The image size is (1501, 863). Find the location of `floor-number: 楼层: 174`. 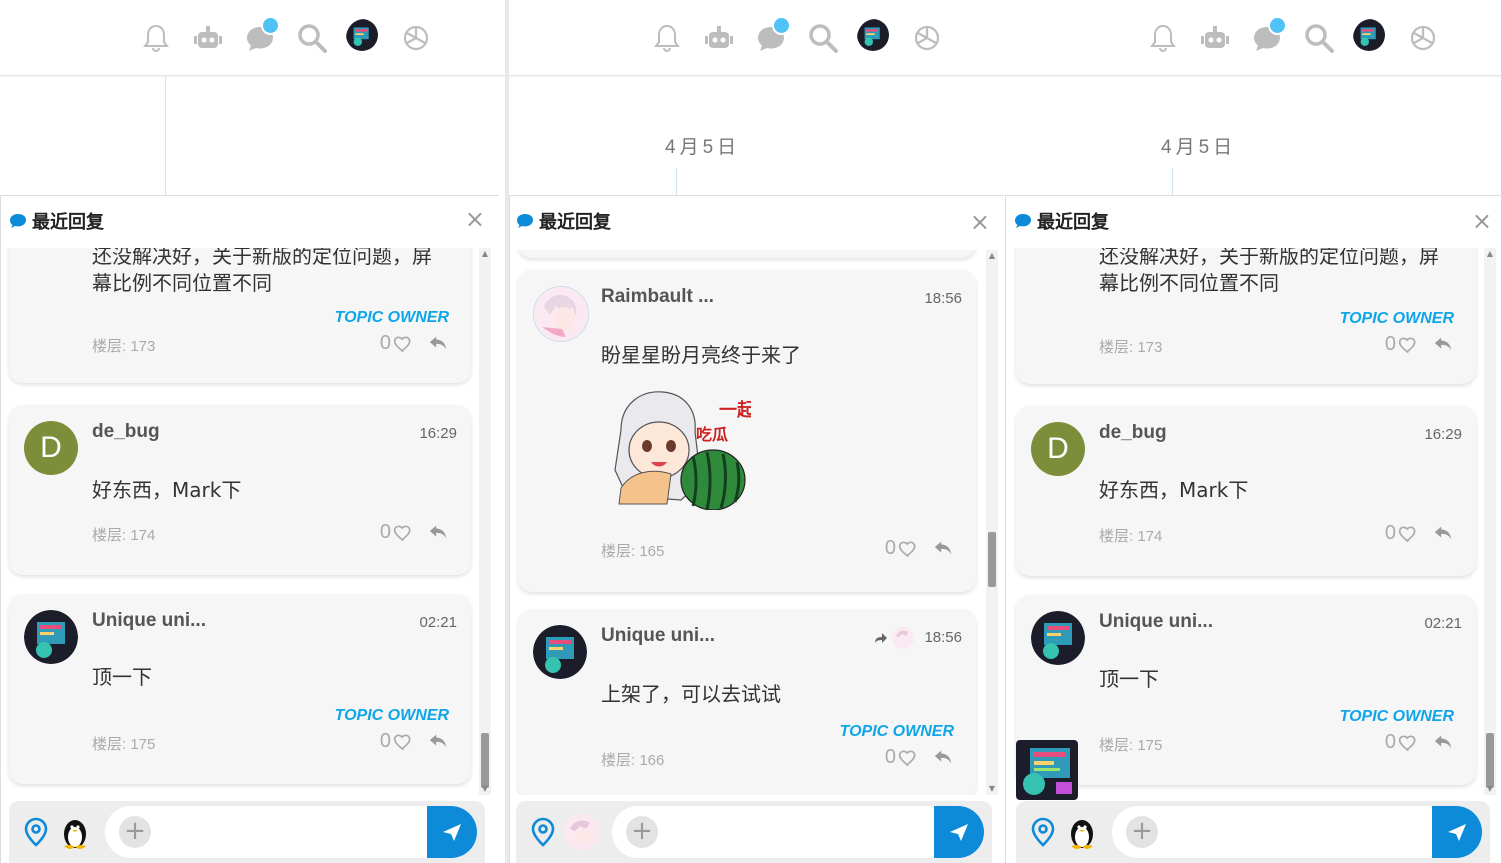

floor-number: 楼层: 174 is located at coordinates (124, 535).